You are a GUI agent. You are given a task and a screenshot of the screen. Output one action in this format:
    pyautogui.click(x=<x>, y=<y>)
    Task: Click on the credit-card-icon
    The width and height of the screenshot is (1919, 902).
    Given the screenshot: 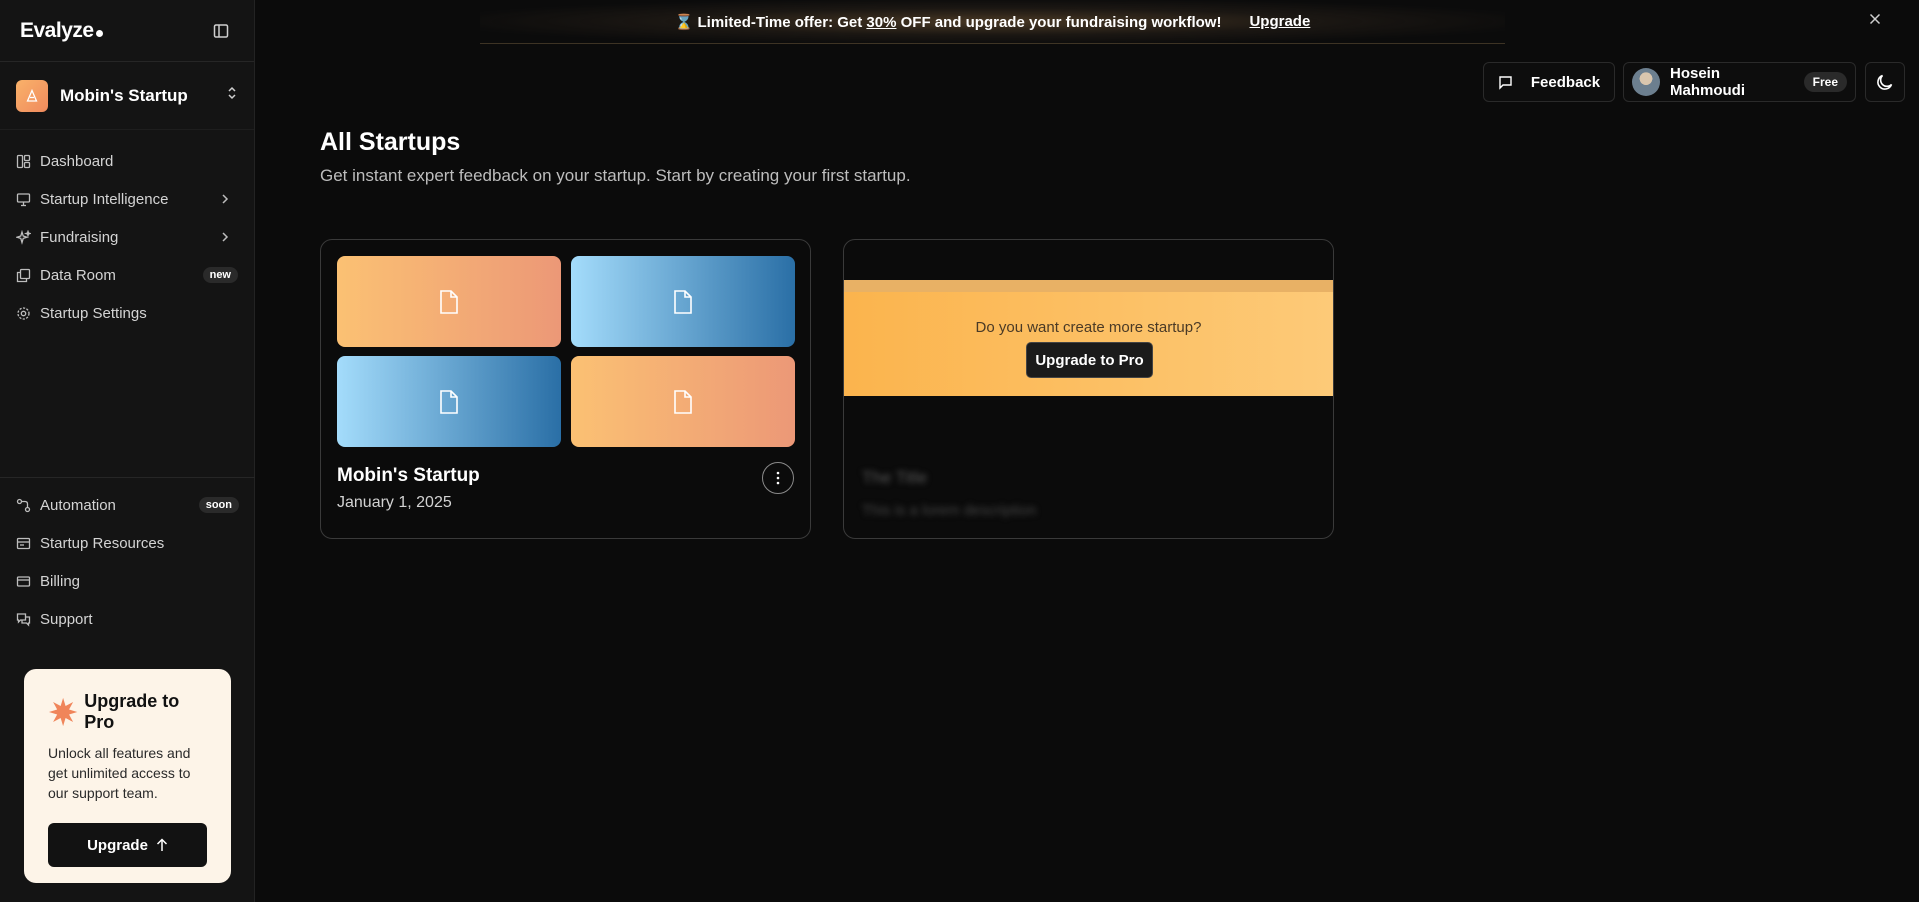 What is the action you would take?
    pyautogui.click(x=23, y=581)
    